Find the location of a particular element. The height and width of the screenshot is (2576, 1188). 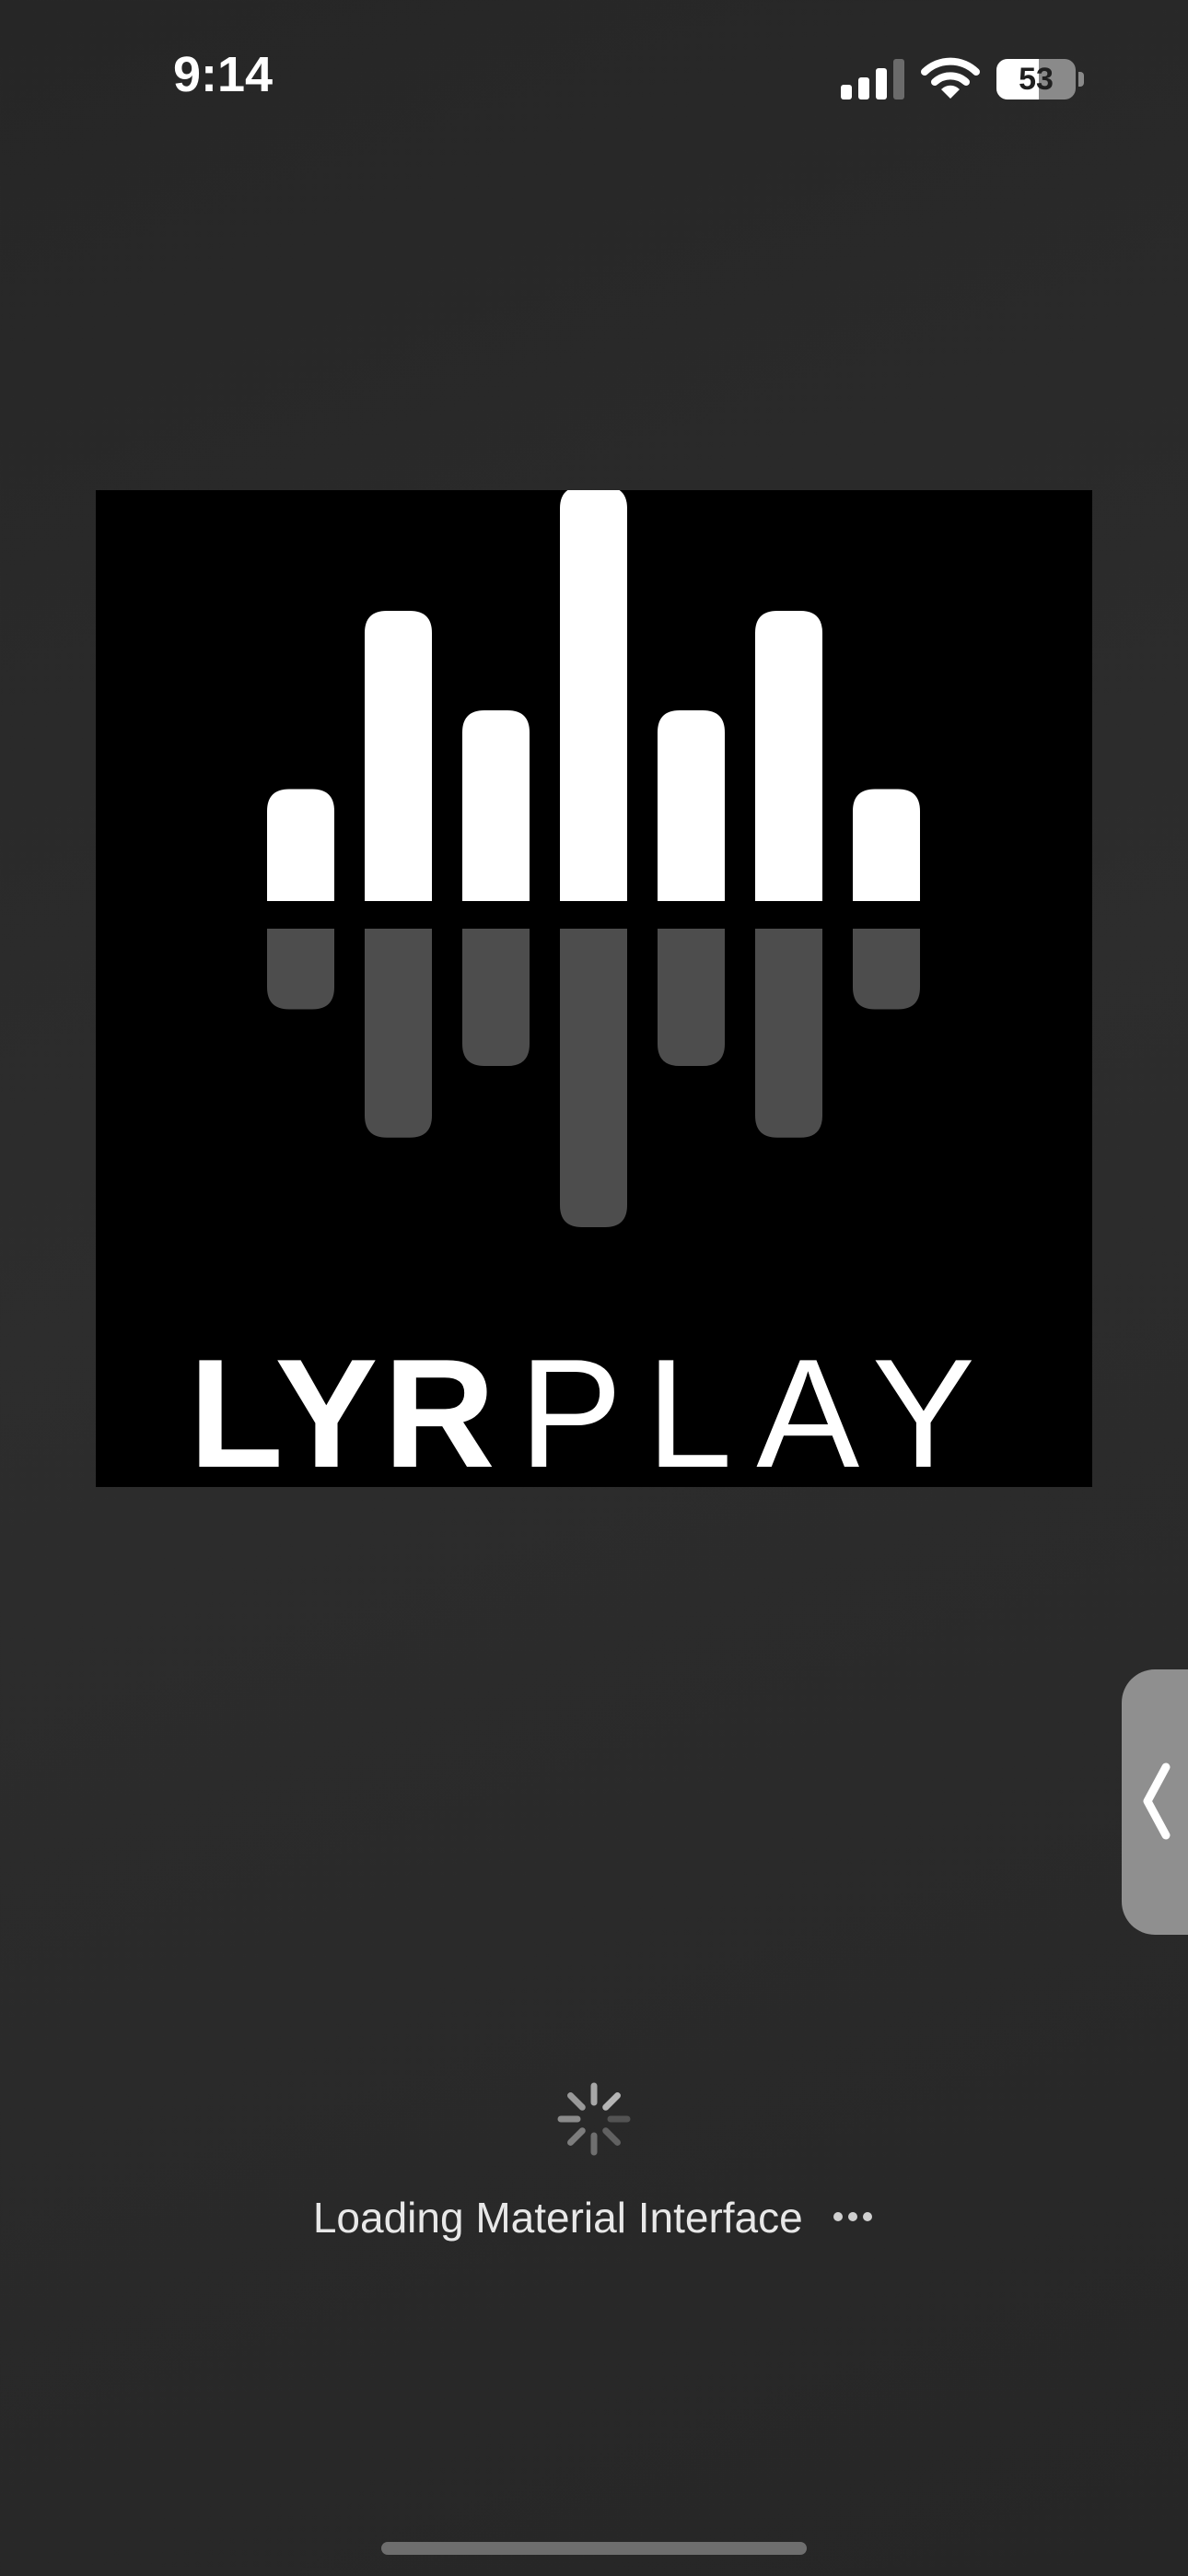

loading-text: Loading Material Interface is located at coordinates (557, 2218).